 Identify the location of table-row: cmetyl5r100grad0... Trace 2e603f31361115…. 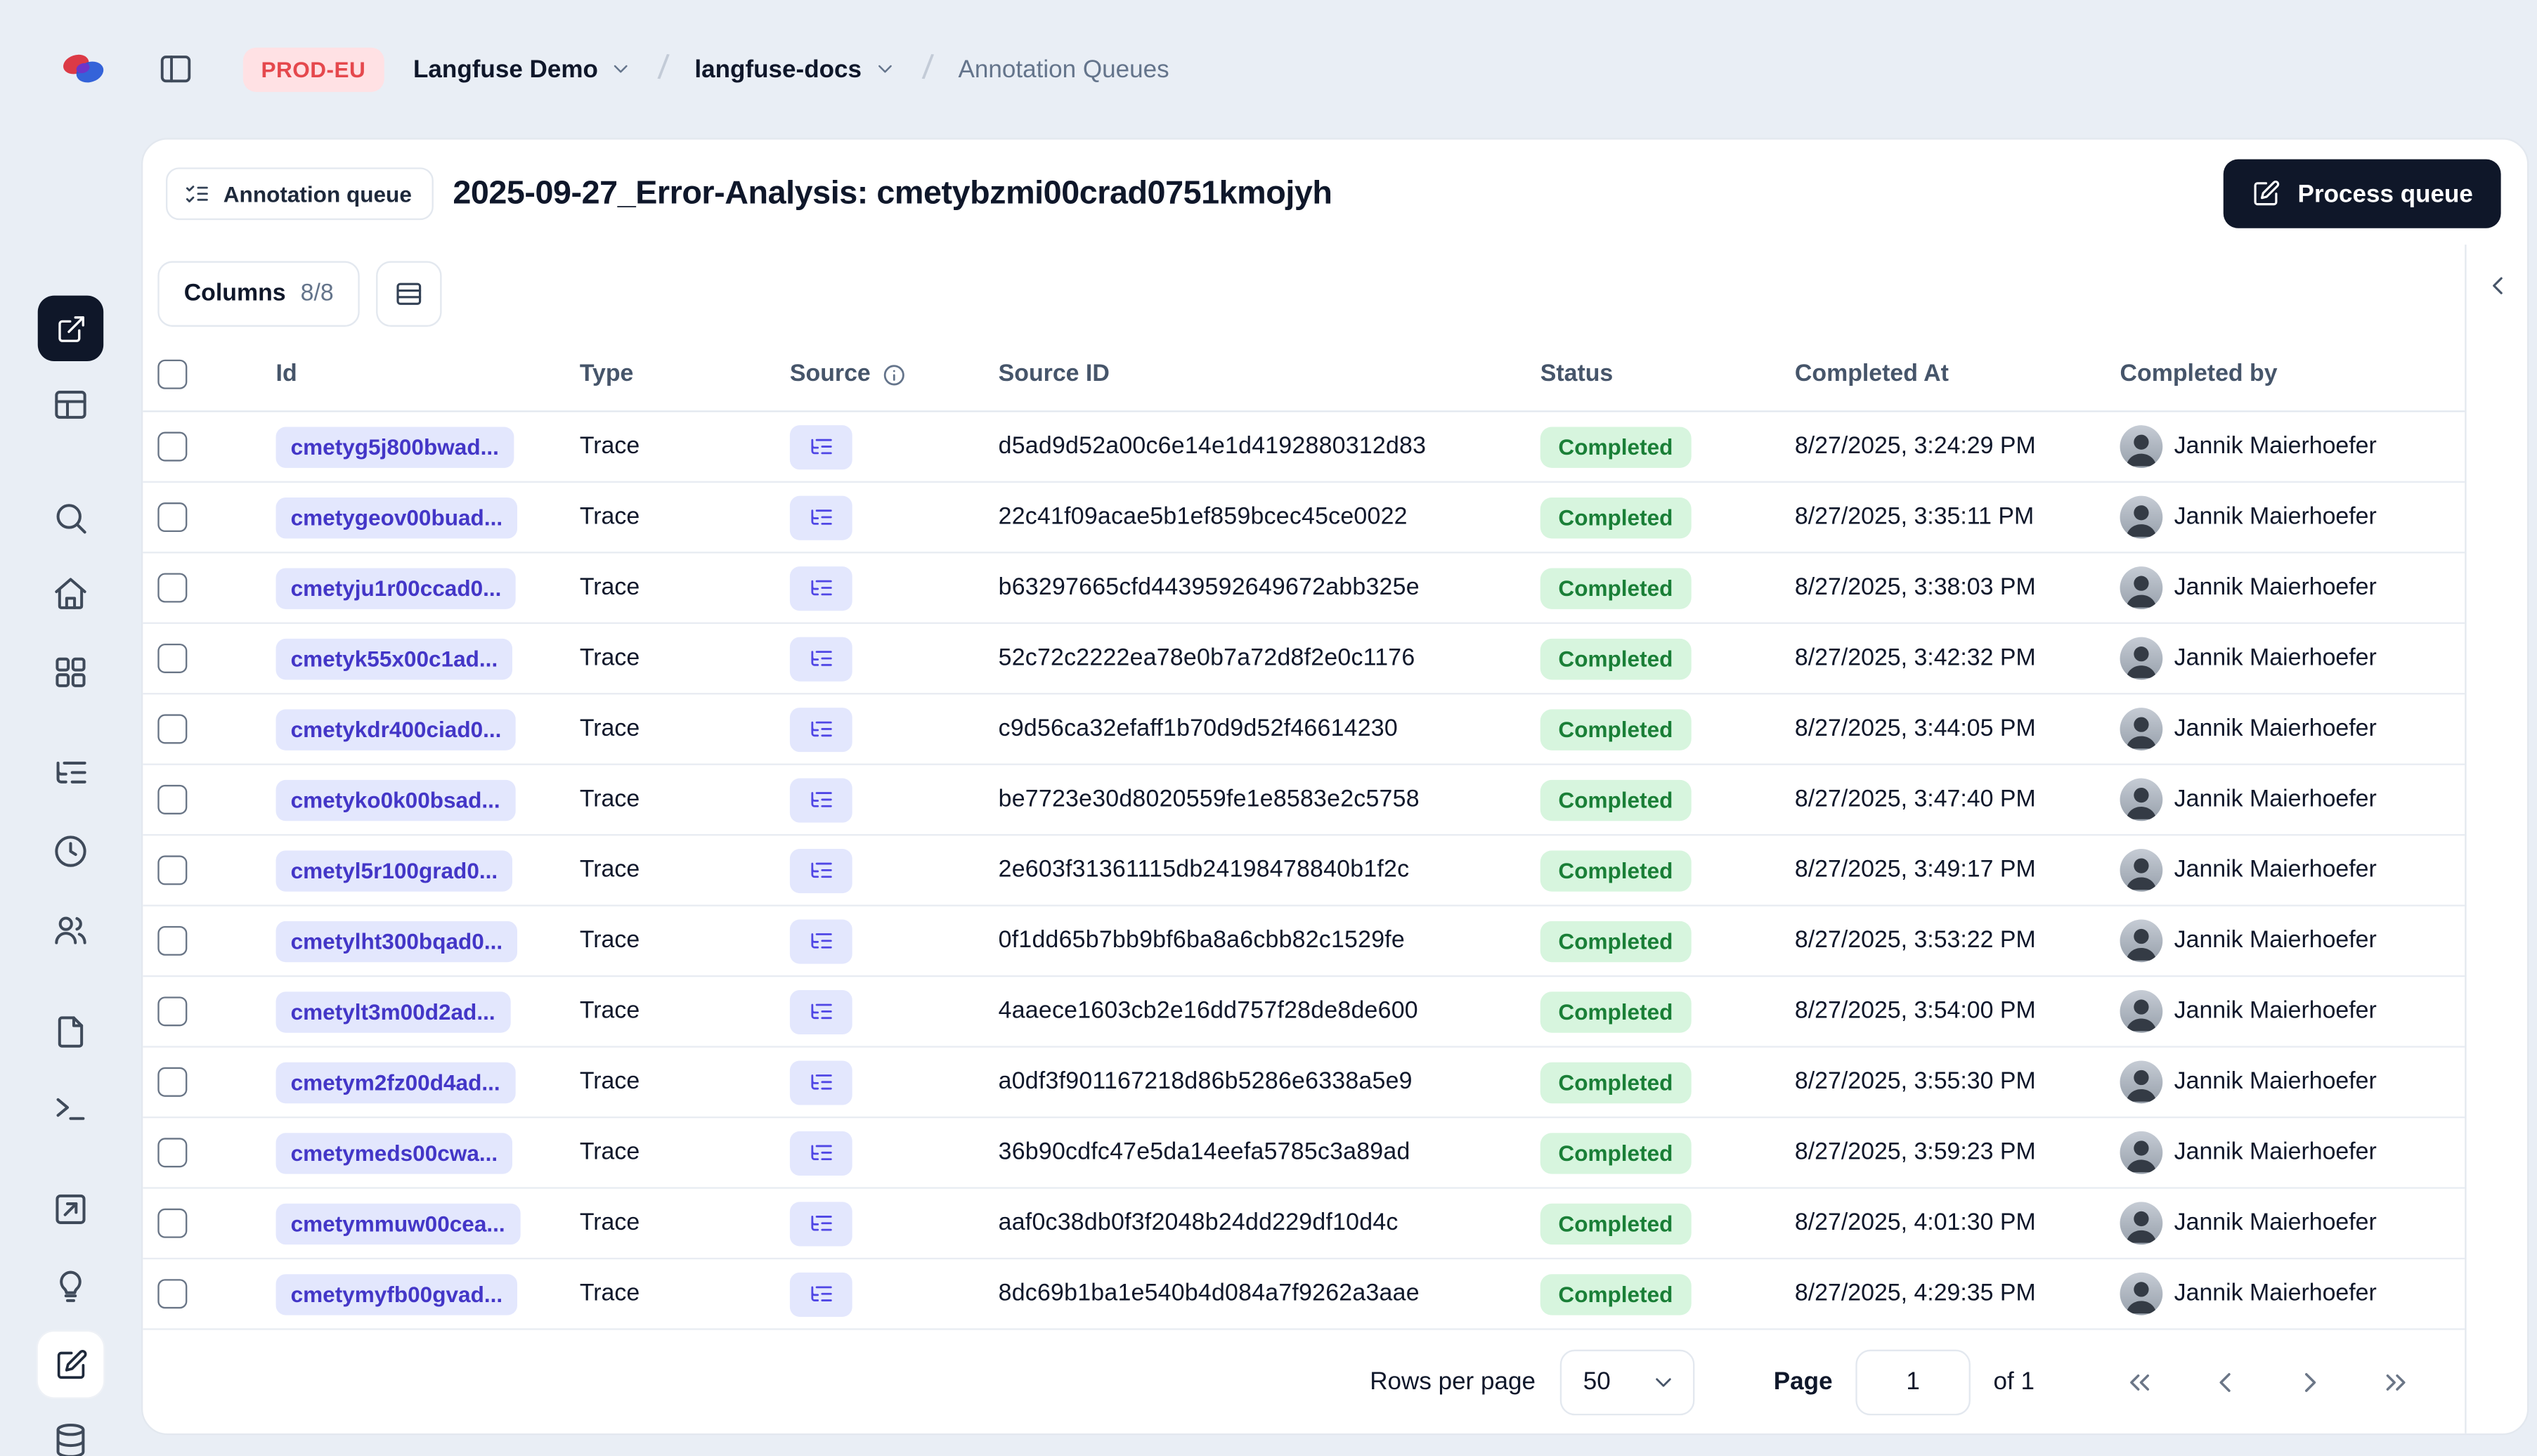
(1304, 871).